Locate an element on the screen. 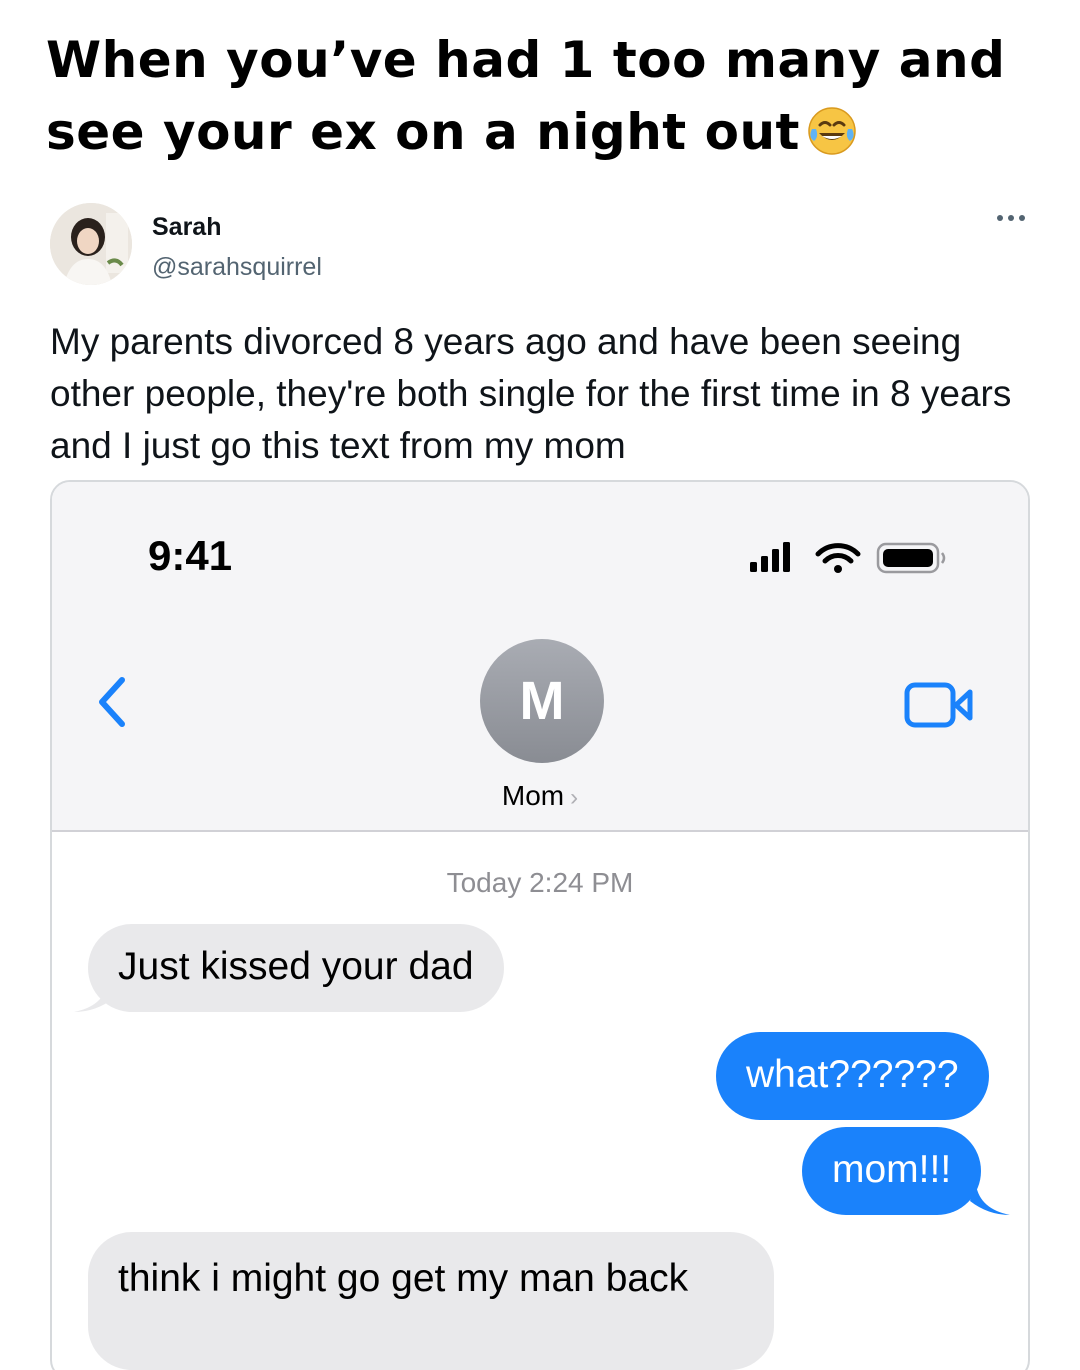 The width and height of the screenshot is (1080, 1370). received-message: Just kissed your dad is located at coordinates (296, 968).